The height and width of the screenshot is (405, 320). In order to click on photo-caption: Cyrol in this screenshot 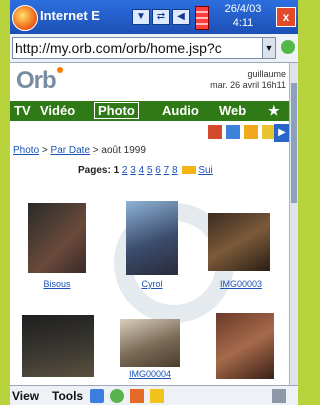, I will do `click(152, 284)`.